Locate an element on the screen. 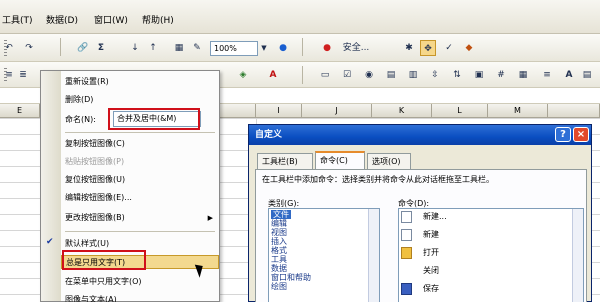 This screenshot has height=302, width=600. standard-toolbar: ↶ ↷ 🔗 Σ ↓ ↑ ▦ ✎ 100% ▼ ● ● 安全... ✱ ✥ ✓ ◆ is located at coordinates (300, 48).